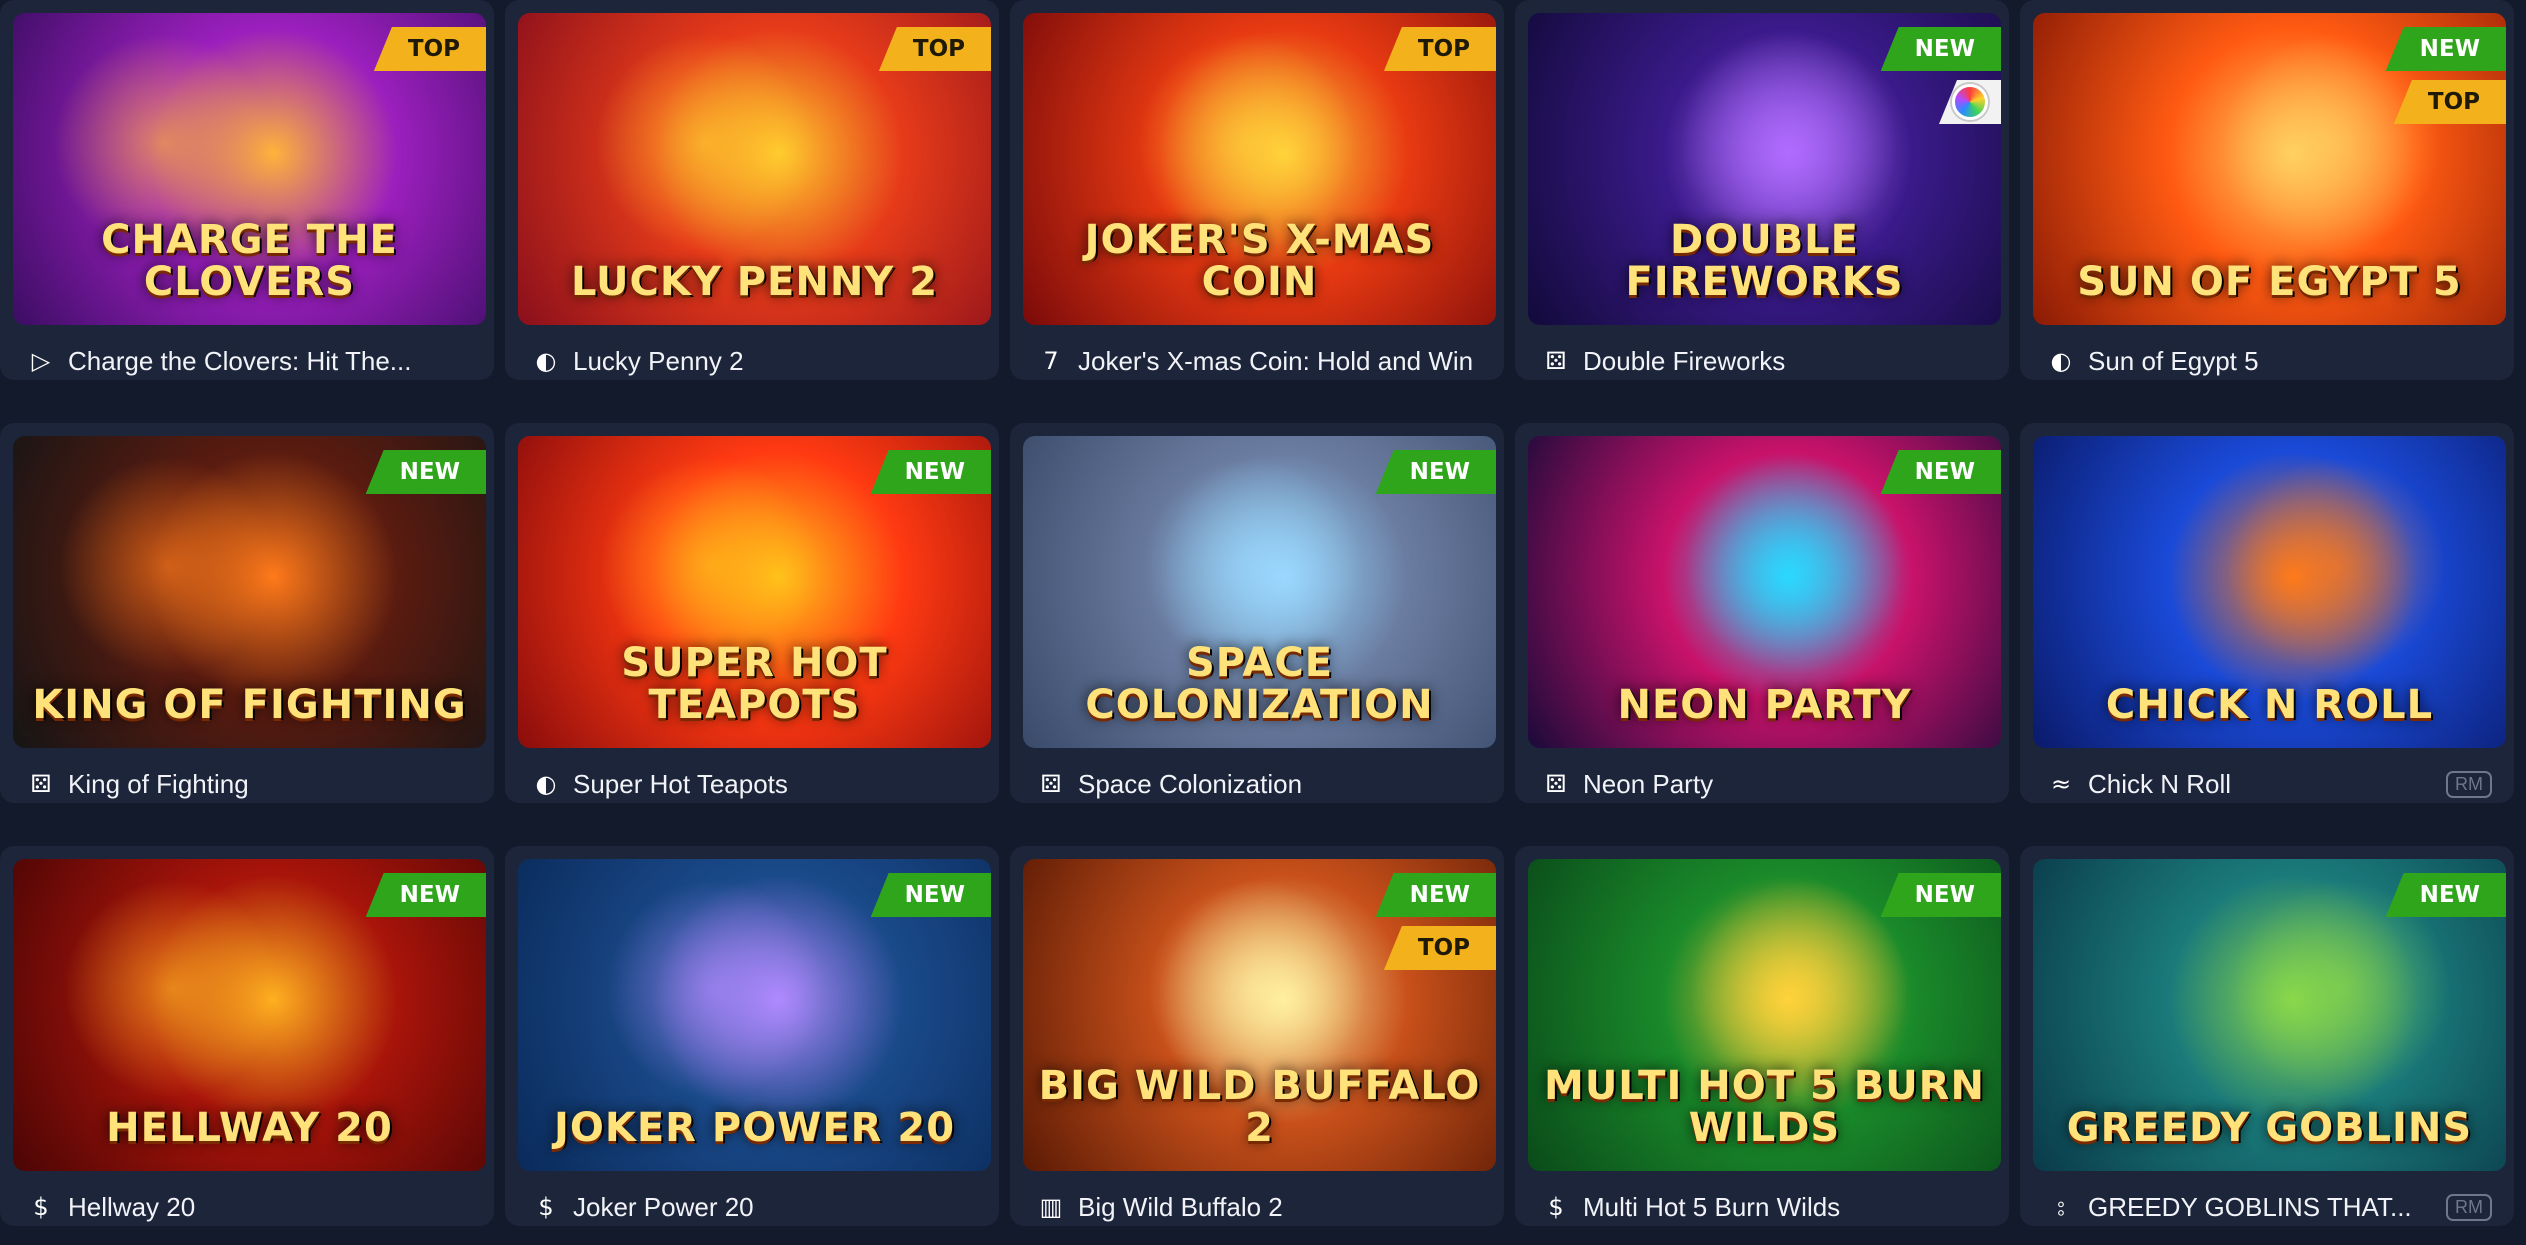 This screenshot has width=2526, height=1245. I want to click on game-art-title: CHICK N ROLL, so click(2269, 705).